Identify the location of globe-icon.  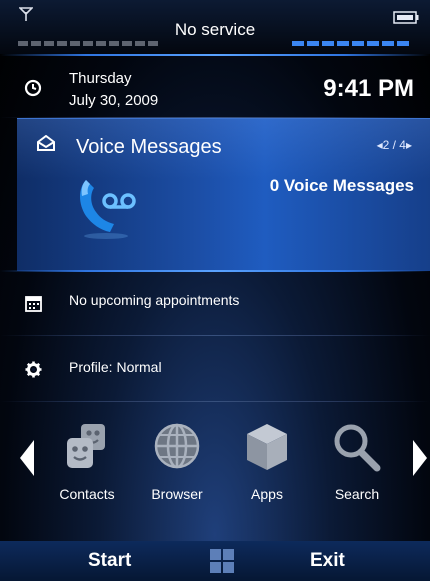
(177, 446).